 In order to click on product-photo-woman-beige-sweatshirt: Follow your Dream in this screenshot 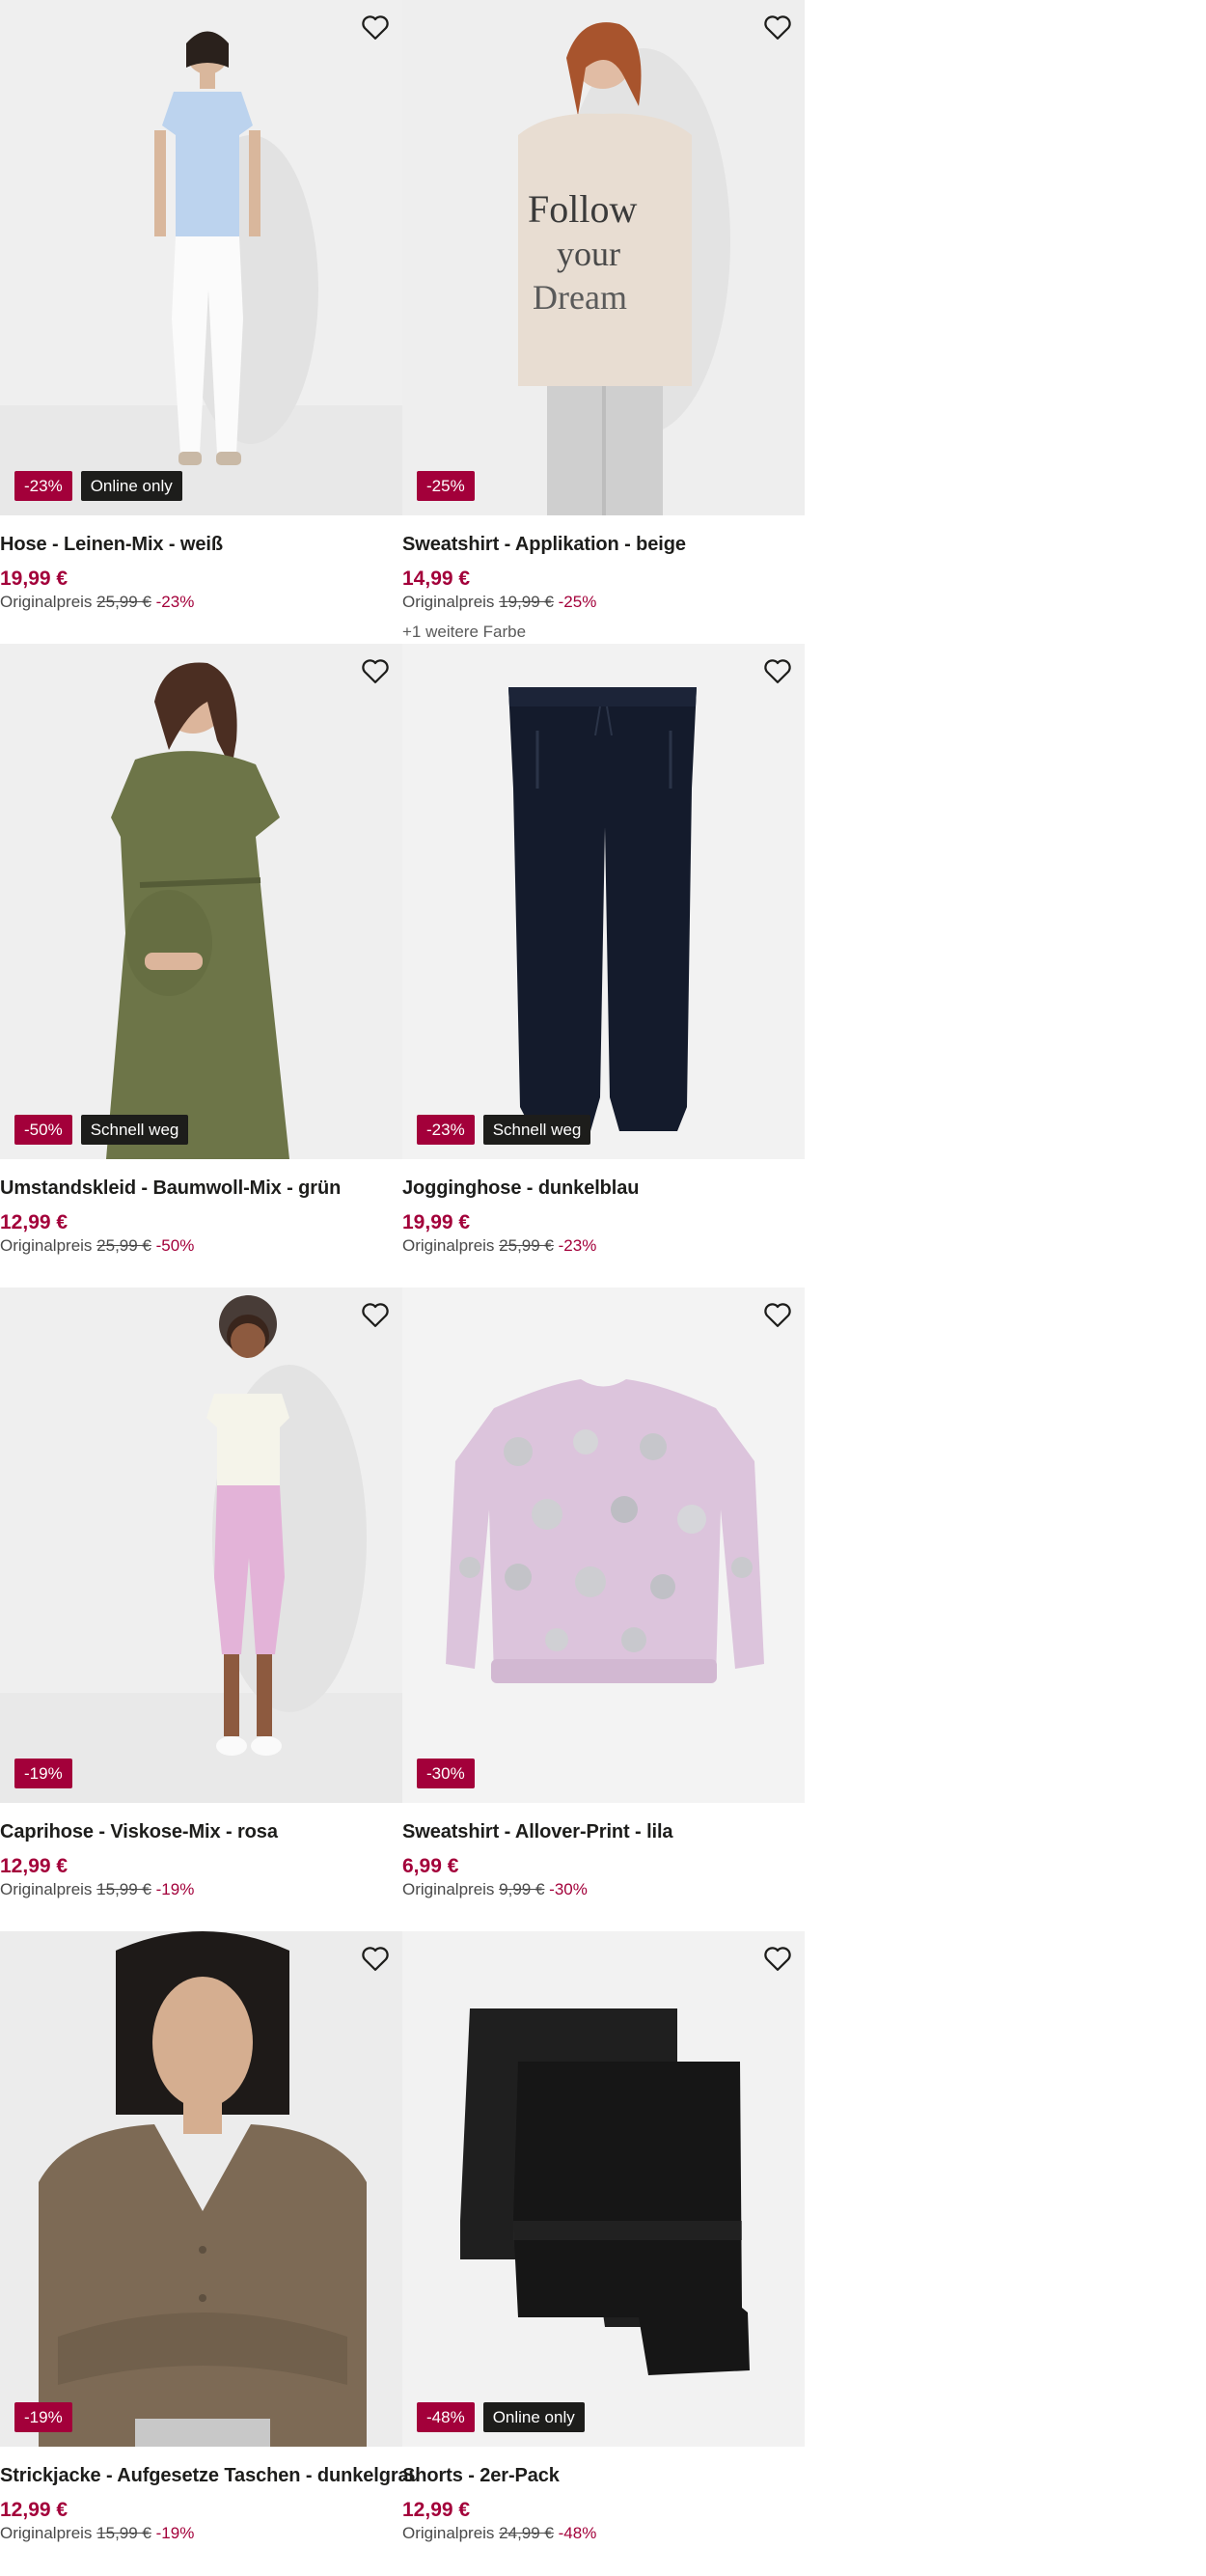, I will do `click(604, 257)`.